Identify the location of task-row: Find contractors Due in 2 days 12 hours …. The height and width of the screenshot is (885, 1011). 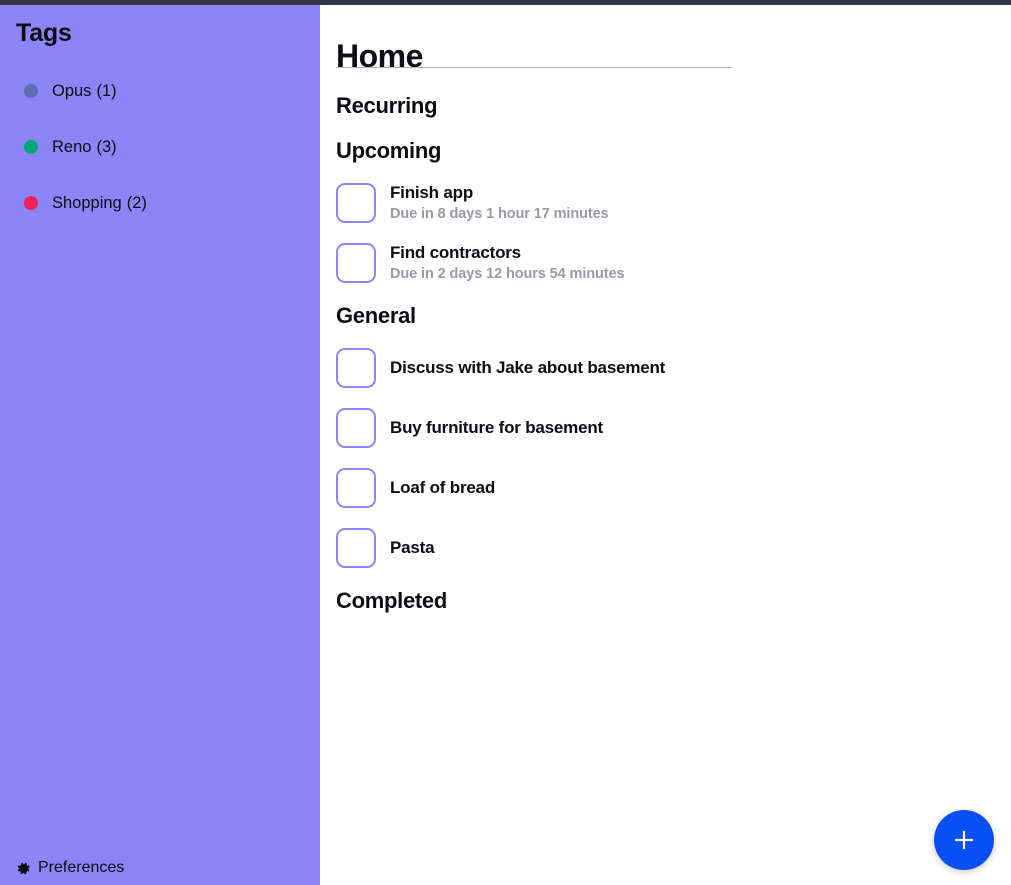
(665, 263).